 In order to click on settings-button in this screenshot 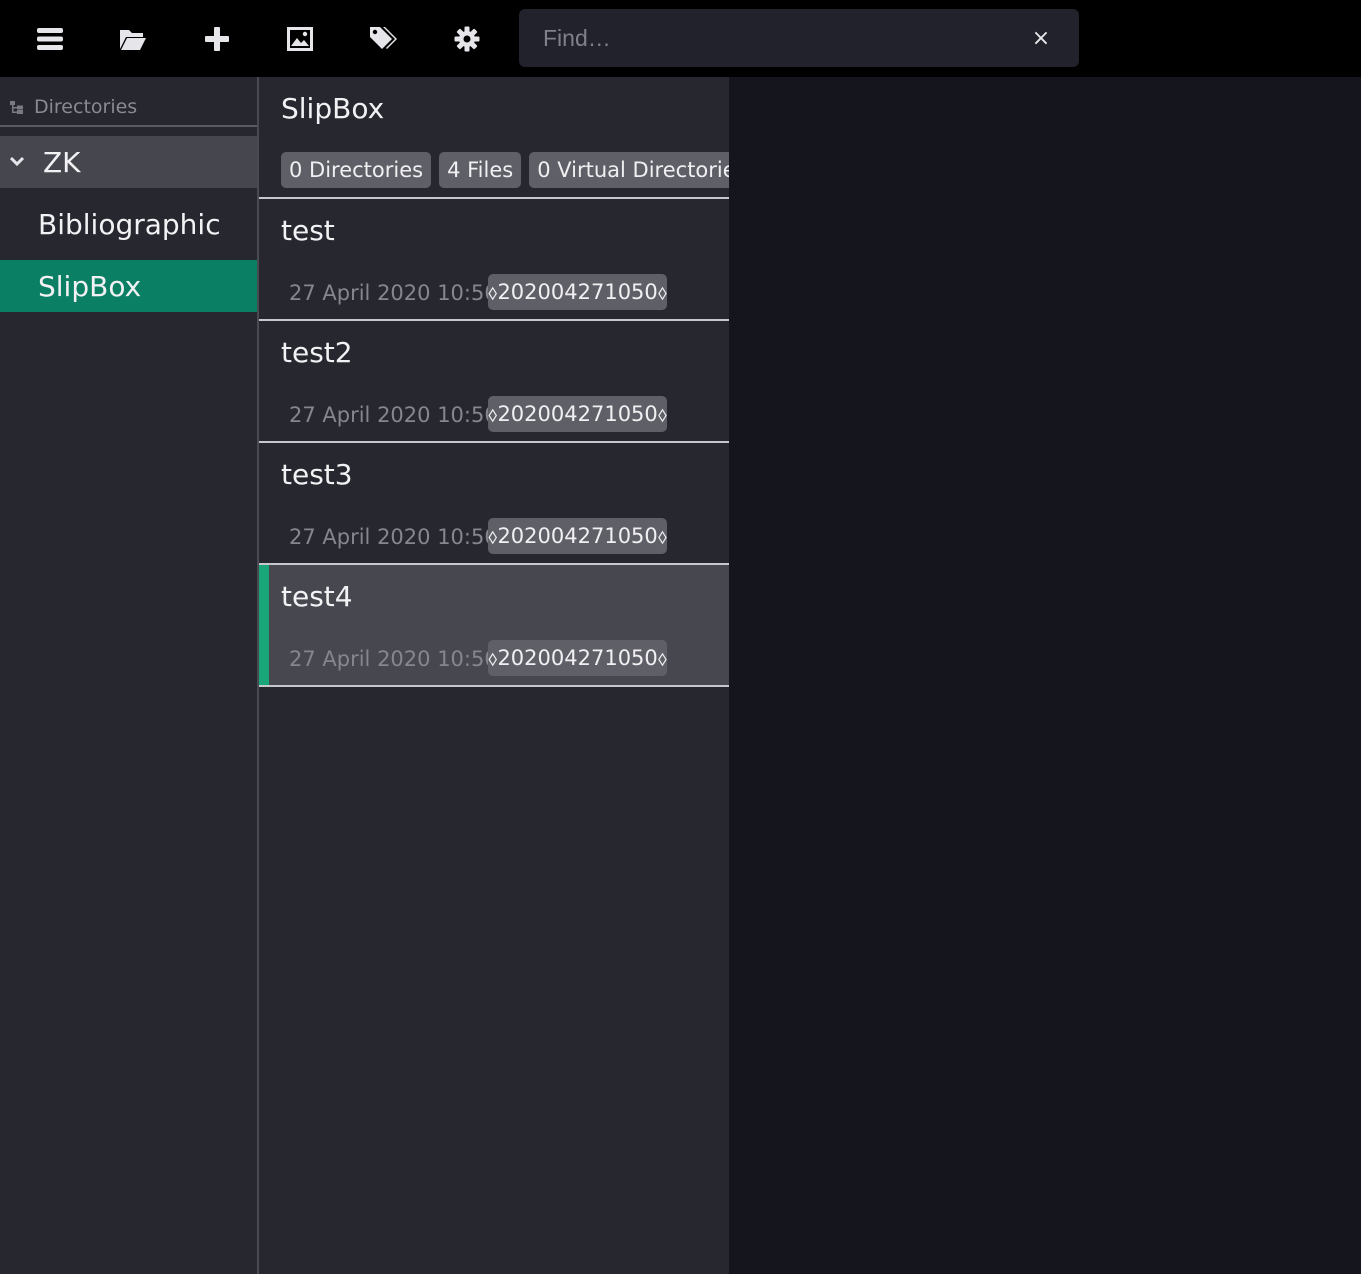, I will do `click(467, 39)`.